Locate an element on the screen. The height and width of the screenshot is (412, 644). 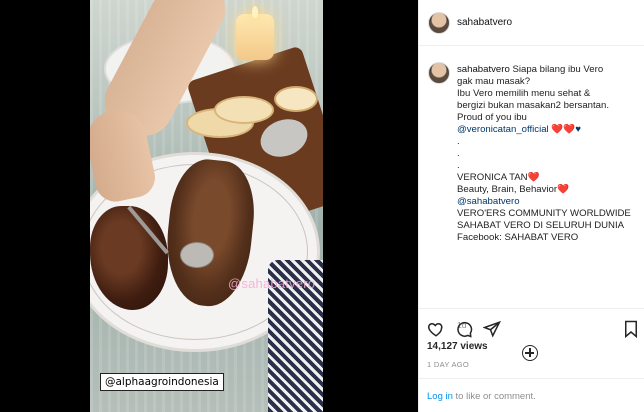
candle-flame is located at coordinates (255, 12).